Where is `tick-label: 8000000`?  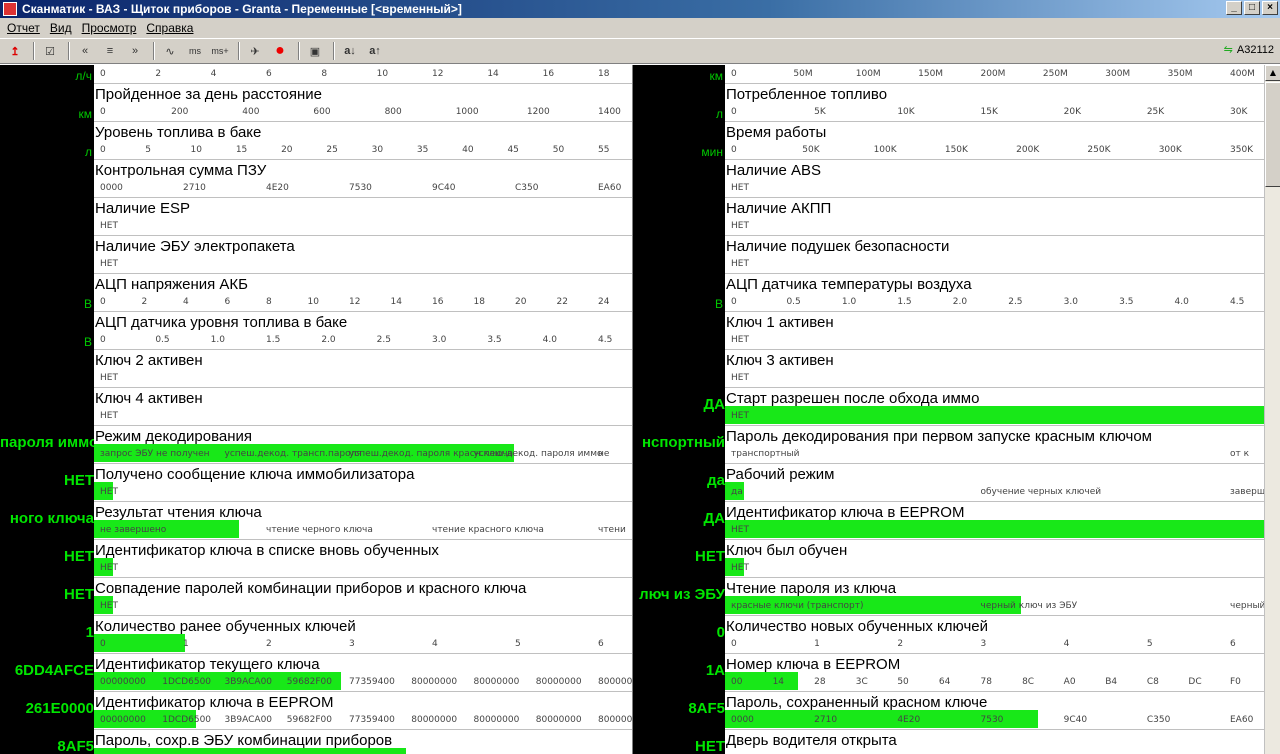 tick-label: 8000000 is located at coordinates (615, 682).